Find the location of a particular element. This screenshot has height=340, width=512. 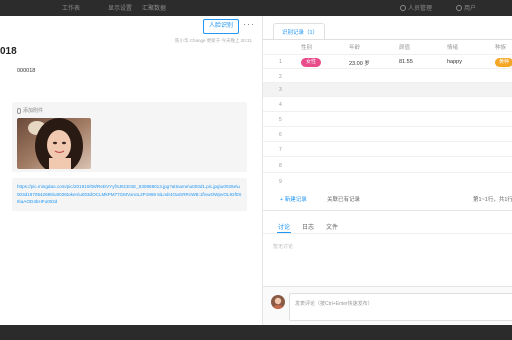

record-id-value: 000018 is located at coordinates (26, 71).